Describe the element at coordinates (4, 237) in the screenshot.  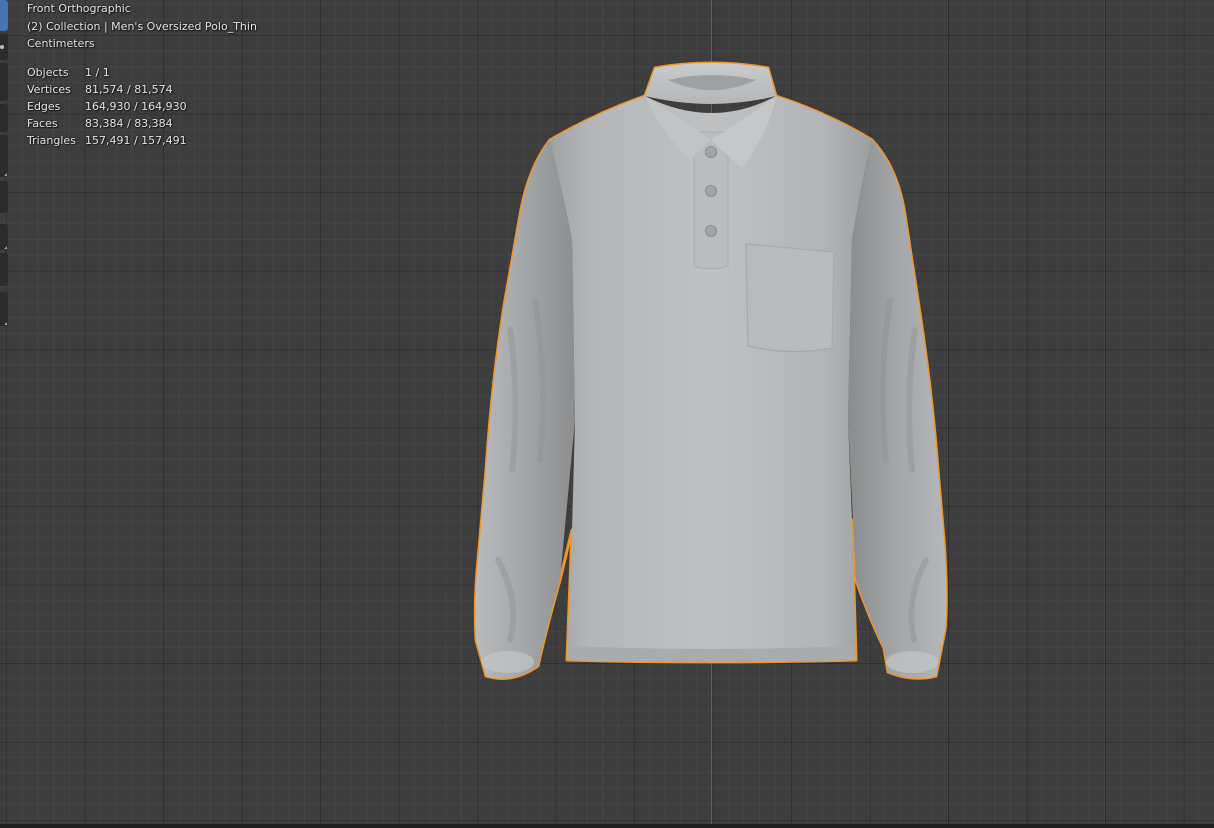
I see `annotate-icon` at that location.